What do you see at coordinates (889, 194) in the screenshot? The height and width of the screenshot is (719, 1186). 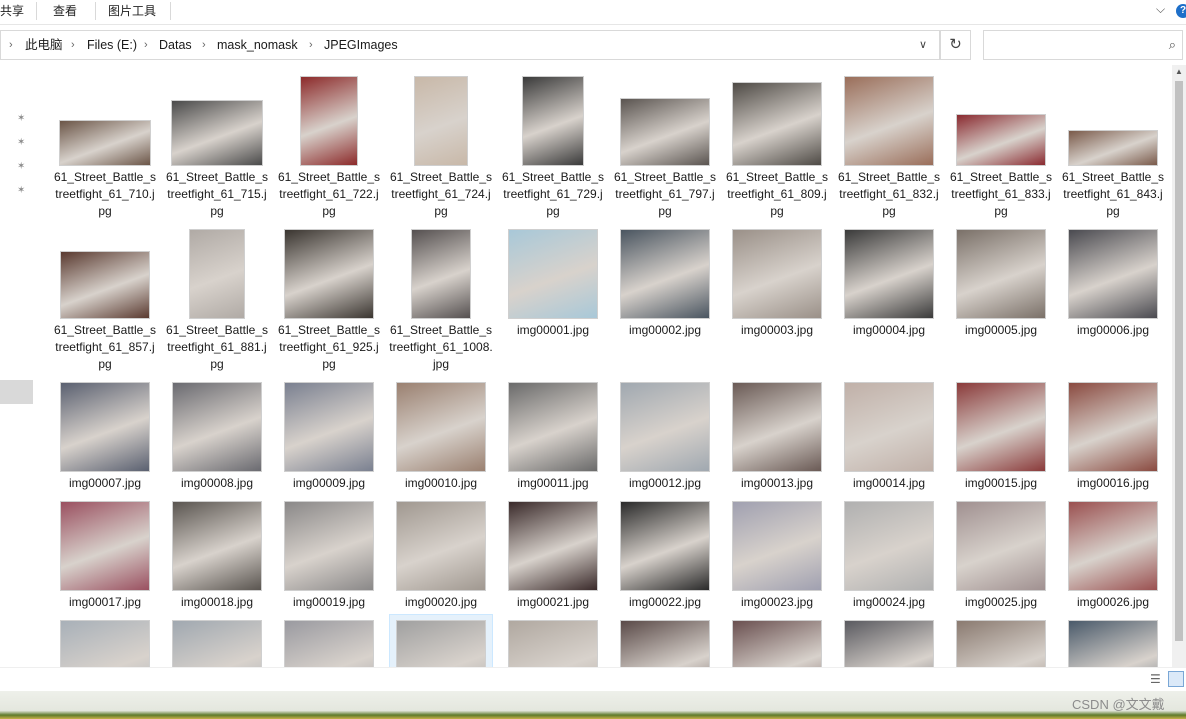 I see `file-name-label: 61_Street_Battle_streetfight_61_832.jpg` at bounding box center [889, 194].